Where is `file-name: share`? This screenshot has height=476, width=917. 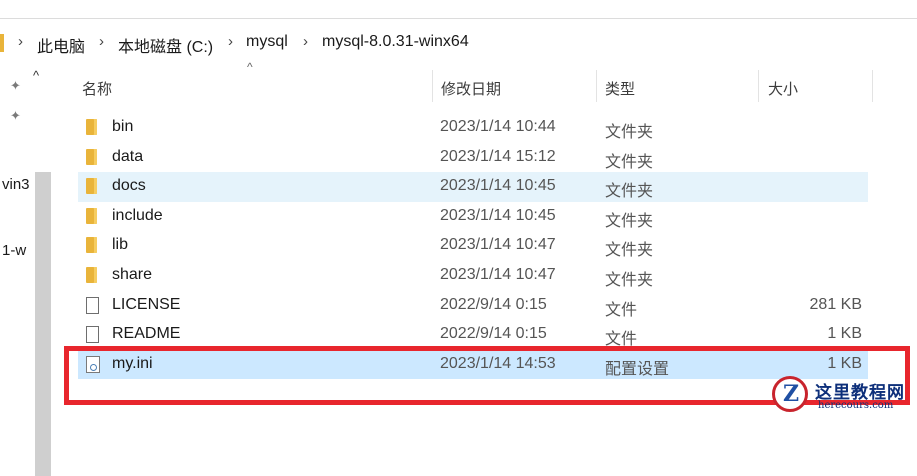 file-name: share is located at coordinates (132, 274).